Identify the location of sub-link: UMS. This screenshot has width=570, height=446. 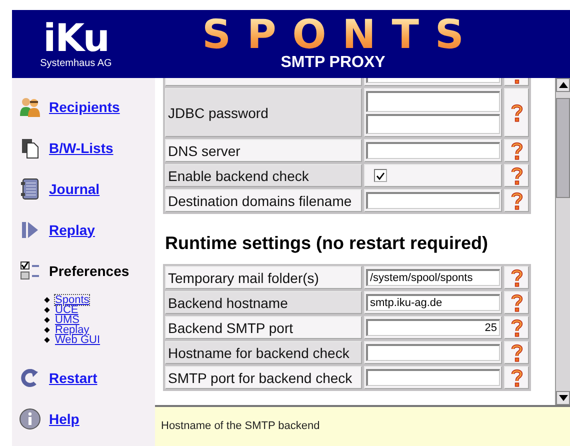
(67, 320).